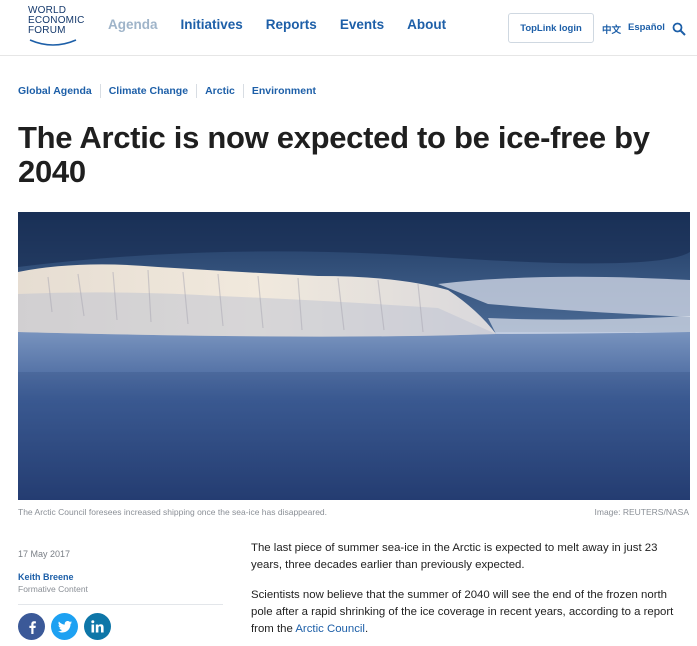  Describe the element at coordinates (291, 24) in the screenshot. I see `nav-reports: Reports` at that location.